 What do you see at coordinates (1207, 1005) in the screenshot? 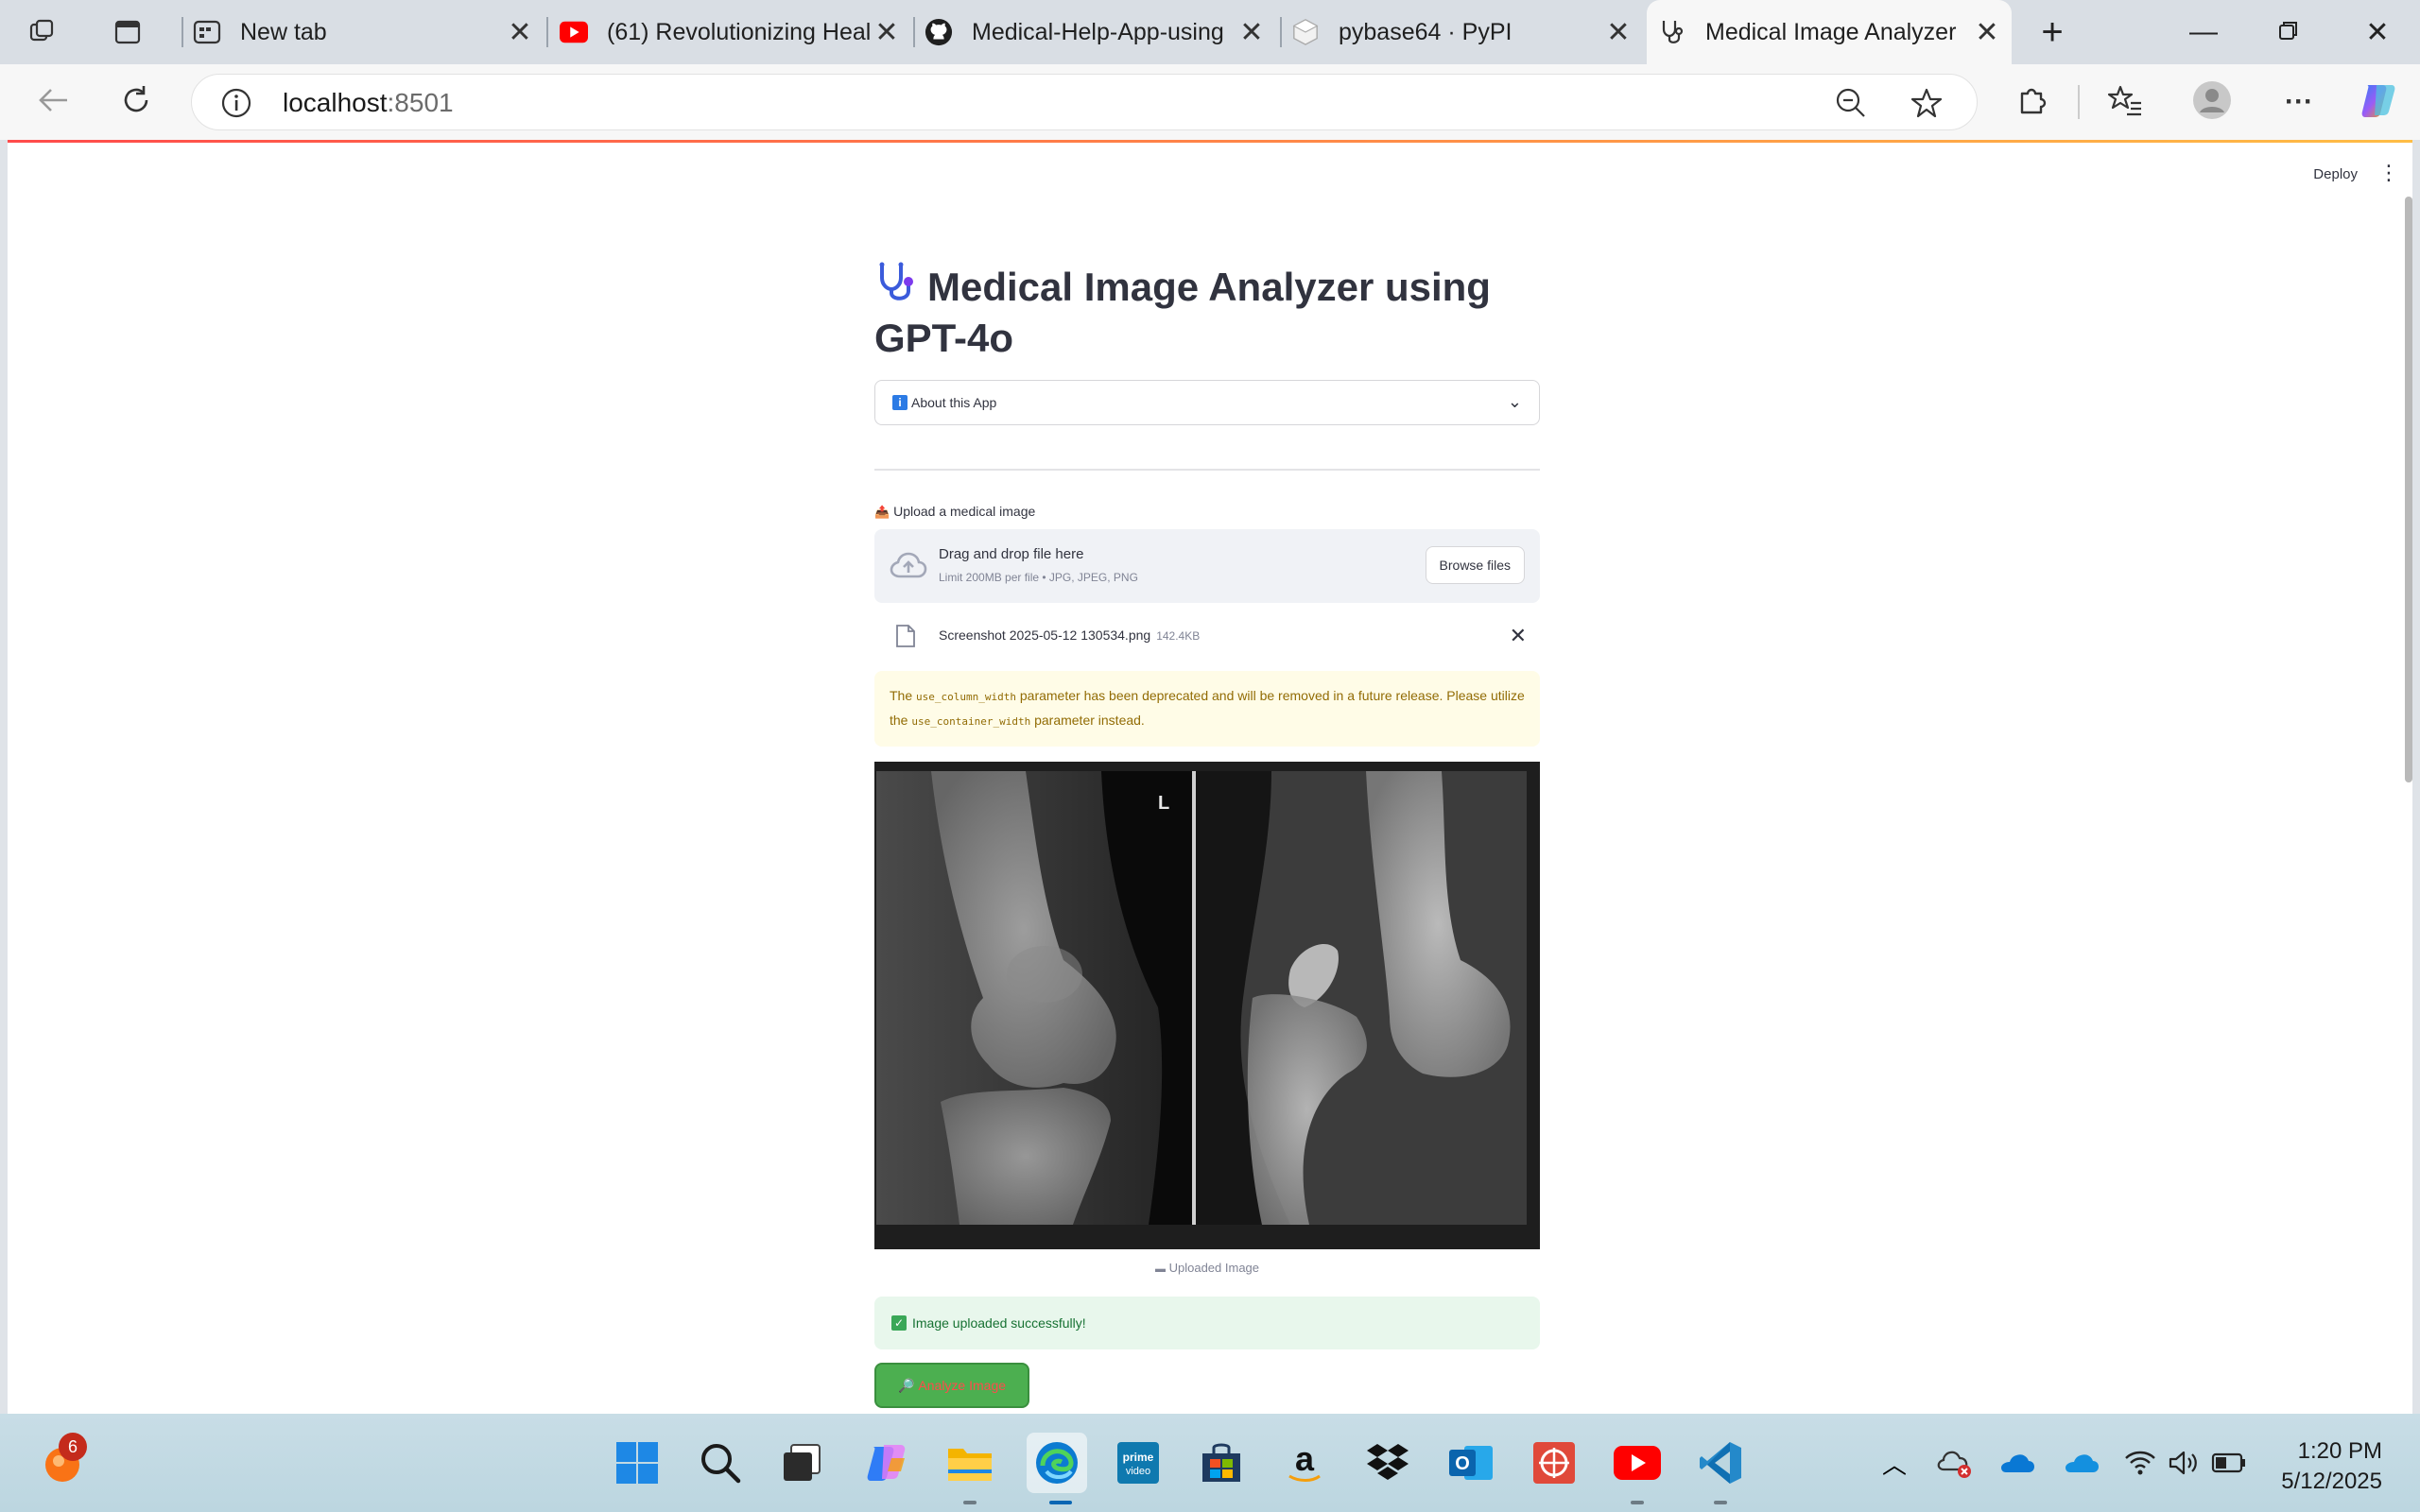
I see `uploaded-xray-image: L` at bounding box center [1207, 1005].